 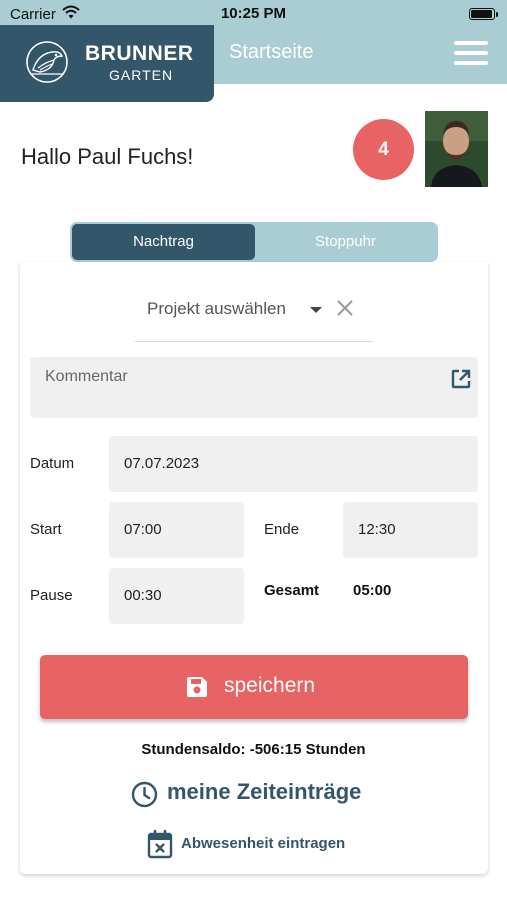 I want to click on chevron-down-icon, so click(x=316, y=310).